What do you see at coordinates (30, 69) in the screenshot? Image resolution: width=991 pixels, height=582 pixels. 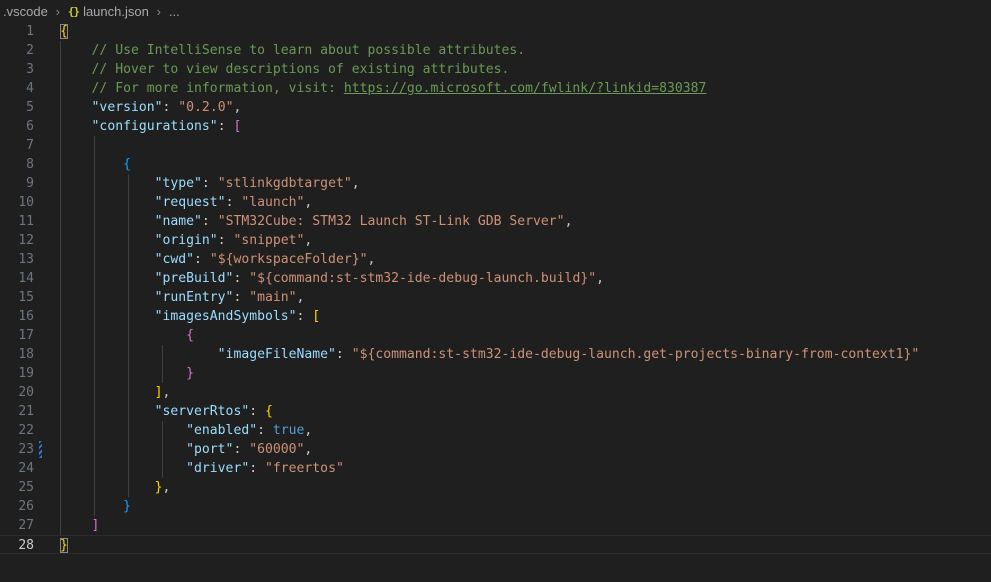 I see `line-number: 3` at bounding box center [30, 69].